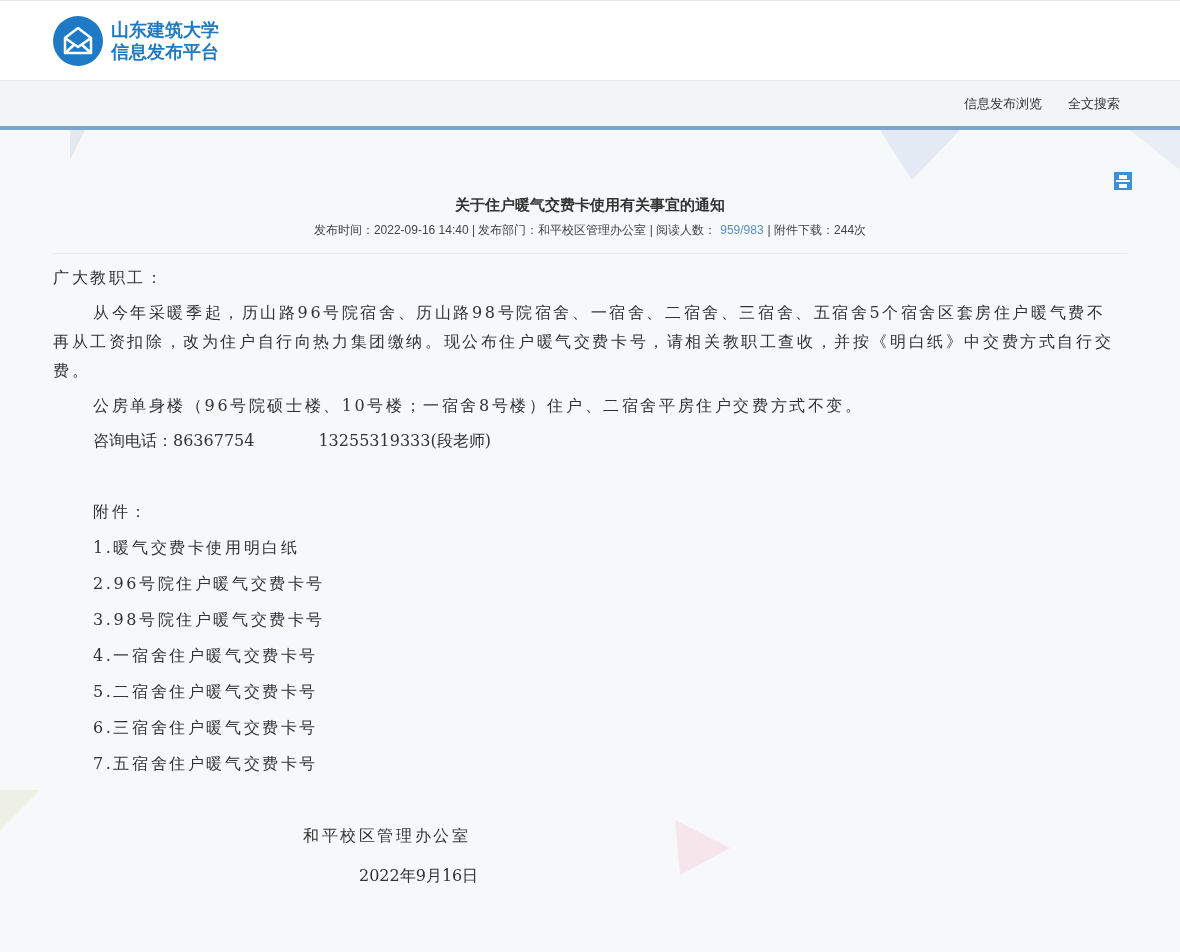  What do you see at coordinates (590, 727) in the screenshot?
I see `attachment-link: 6.三宿舍住户暖气交费卡号` at bounding box center [590, 727].